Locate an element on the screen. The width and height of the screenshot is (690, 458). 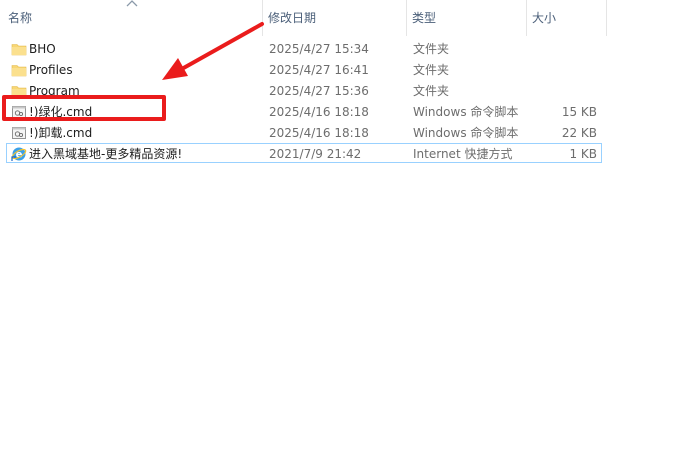
column-header-type: 类型 is located at coordinates (468, 18).